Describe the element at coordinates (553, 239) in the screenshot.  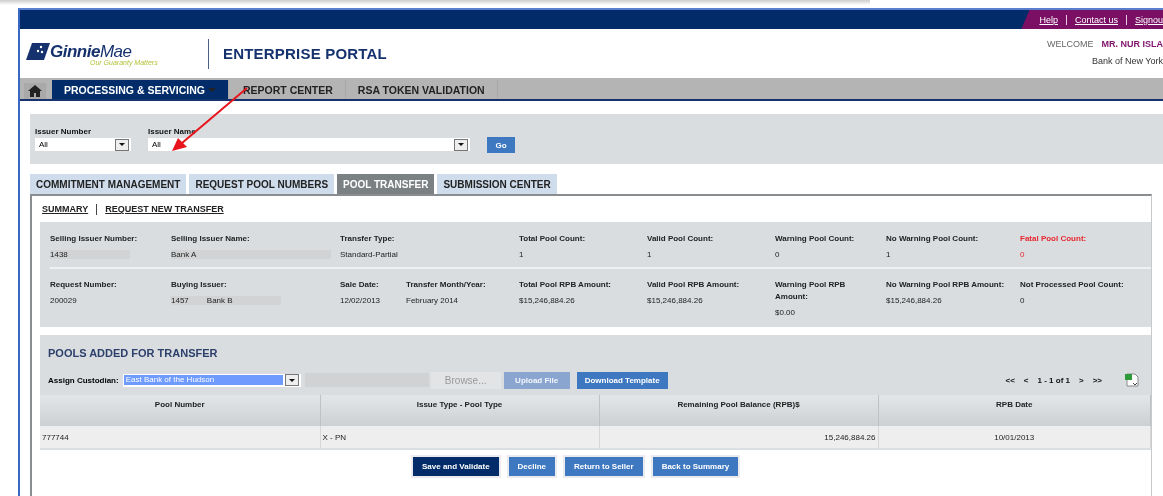
I see `field-label: Total Pool Count:` at that location.